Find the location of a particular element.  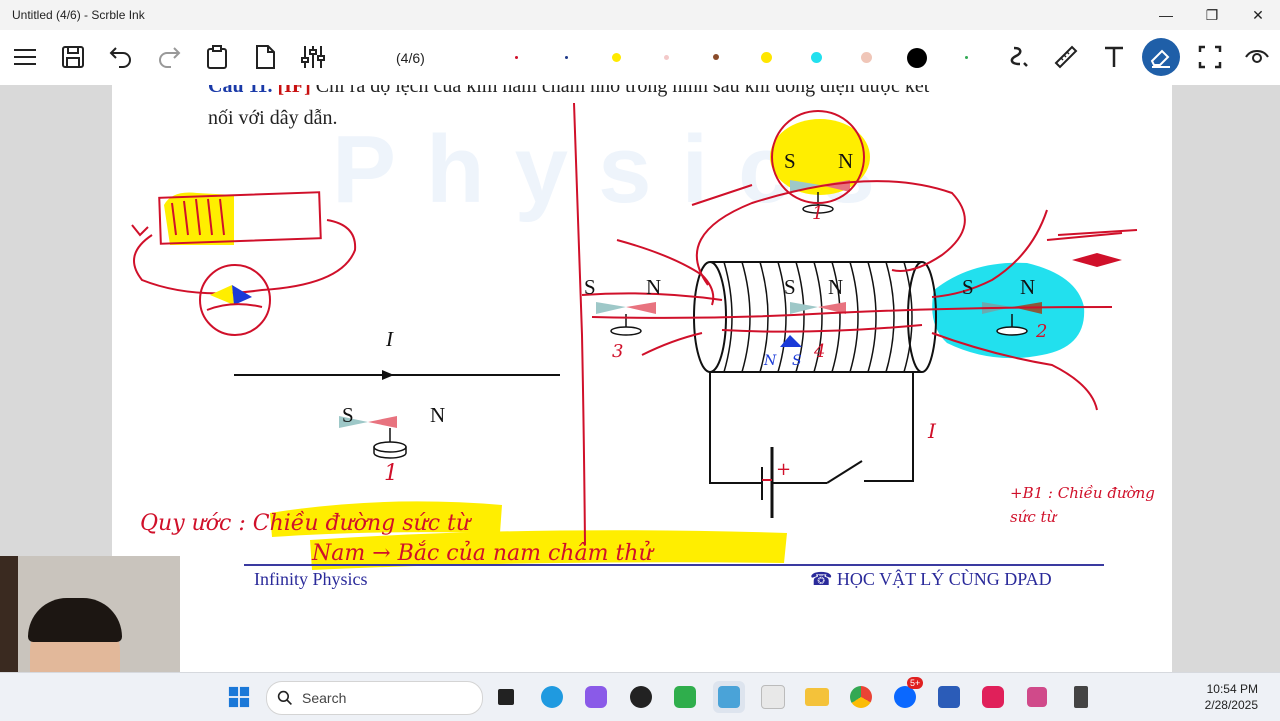

footer-rule is located at coordinates (674, 565).